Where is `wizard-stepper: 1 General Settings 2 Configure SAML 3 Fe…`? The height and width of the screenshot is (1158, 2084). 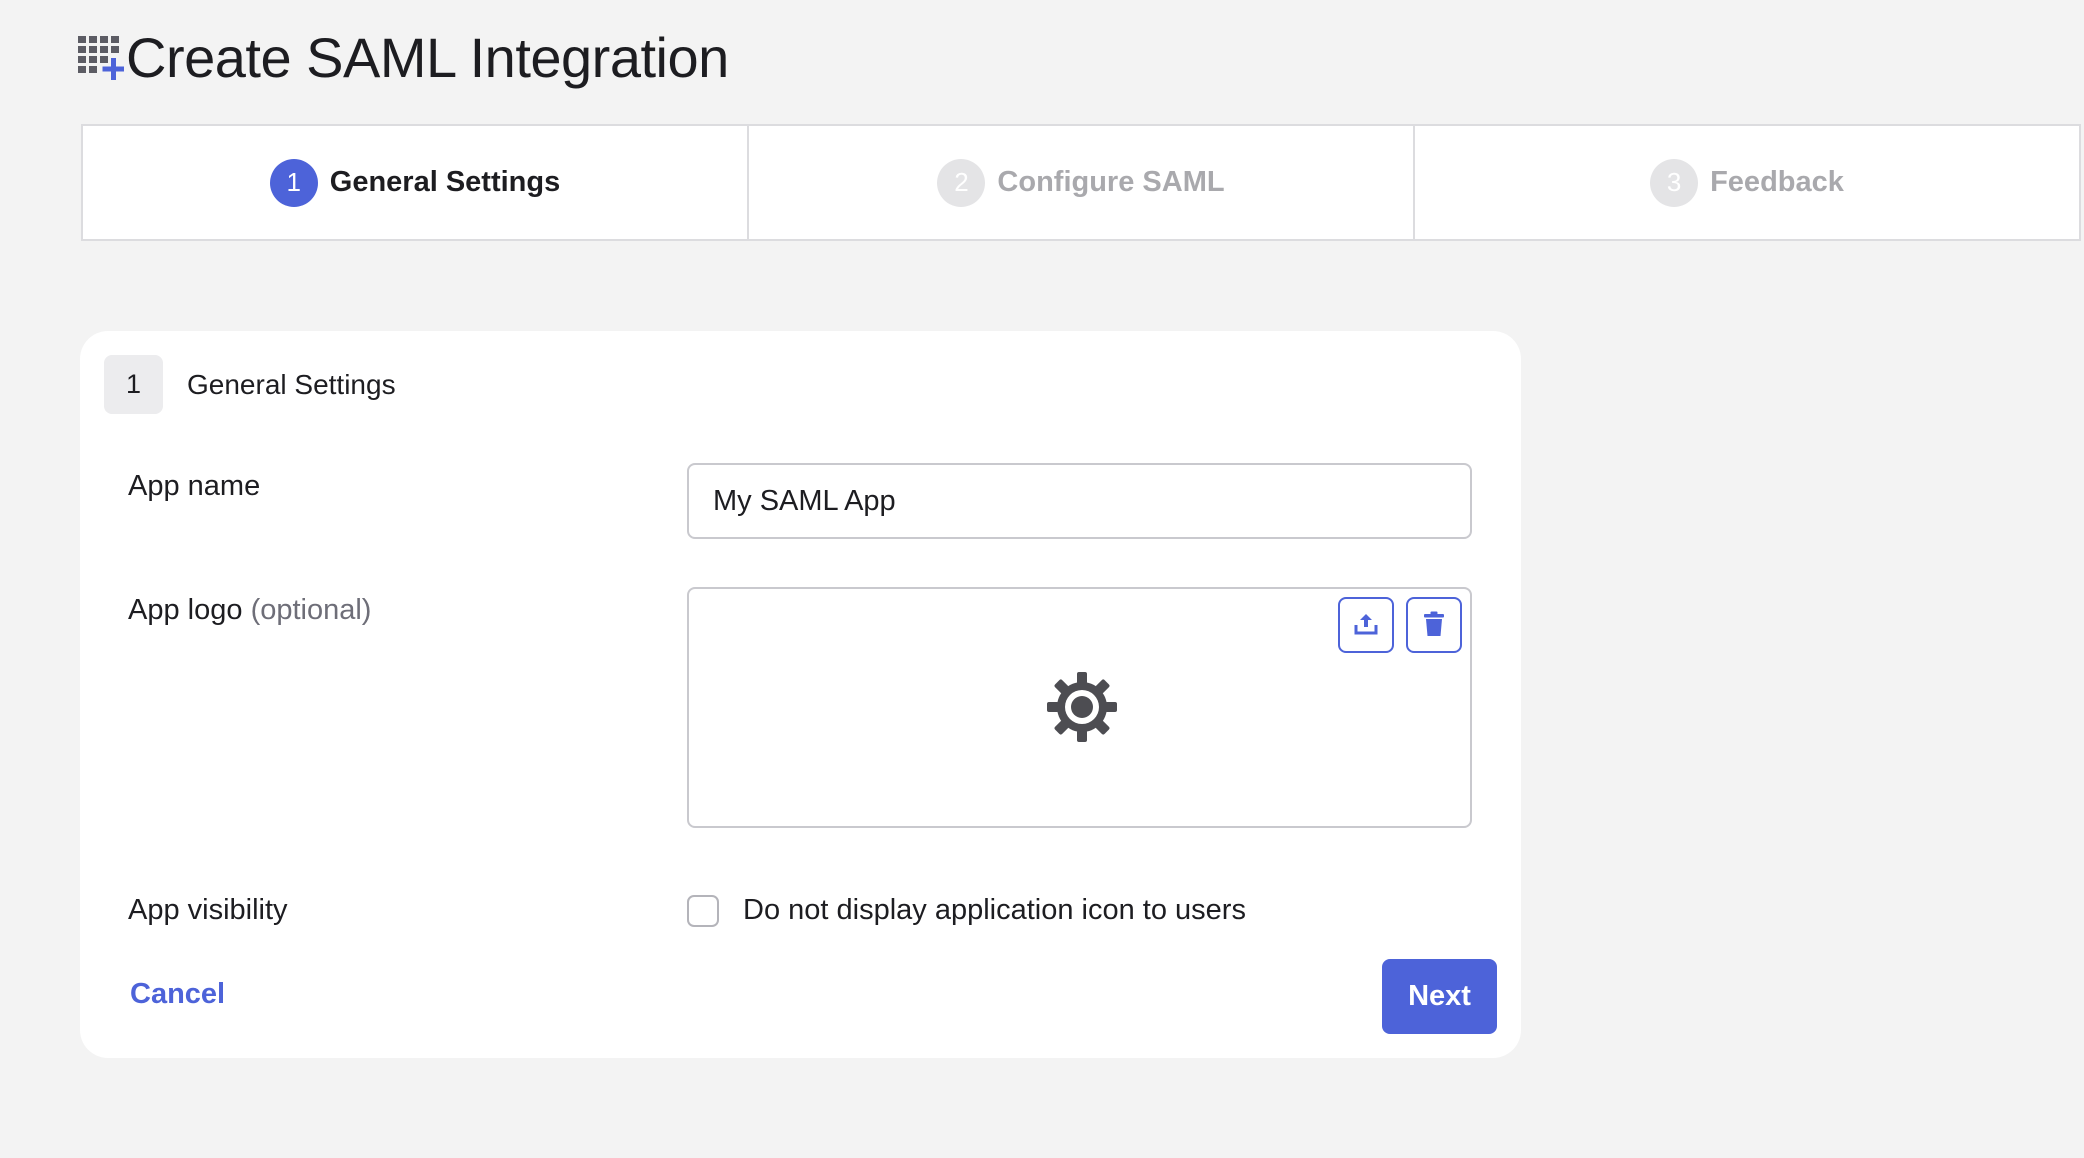 wizard-stepper: 1 General Settings 2 Configure SAML 3 Fe… is located at coordinates (1081, 182).